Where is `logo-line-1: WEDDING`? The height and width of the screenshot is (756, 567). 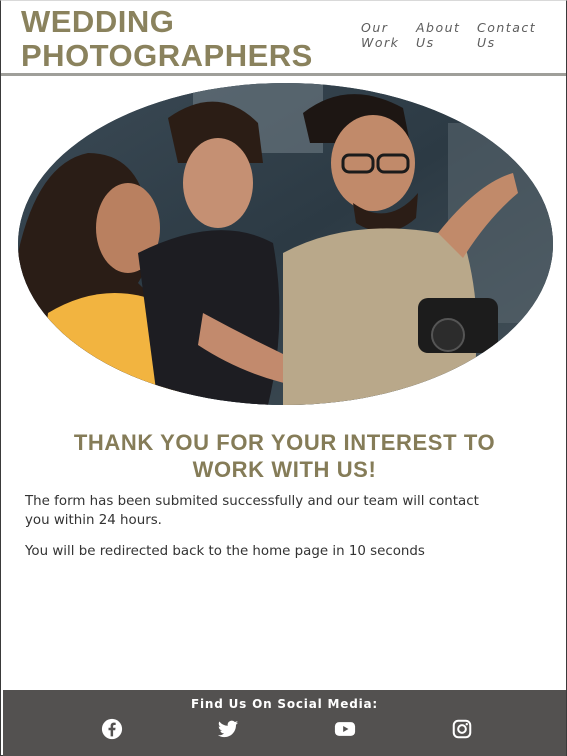 logo-line-1: WEDDING is located at coordinates (98, 21).